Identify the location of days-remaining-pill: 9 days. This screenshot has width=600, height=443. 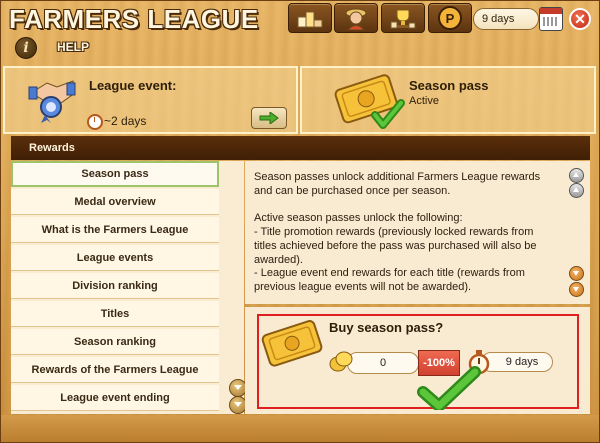
(506, 19).